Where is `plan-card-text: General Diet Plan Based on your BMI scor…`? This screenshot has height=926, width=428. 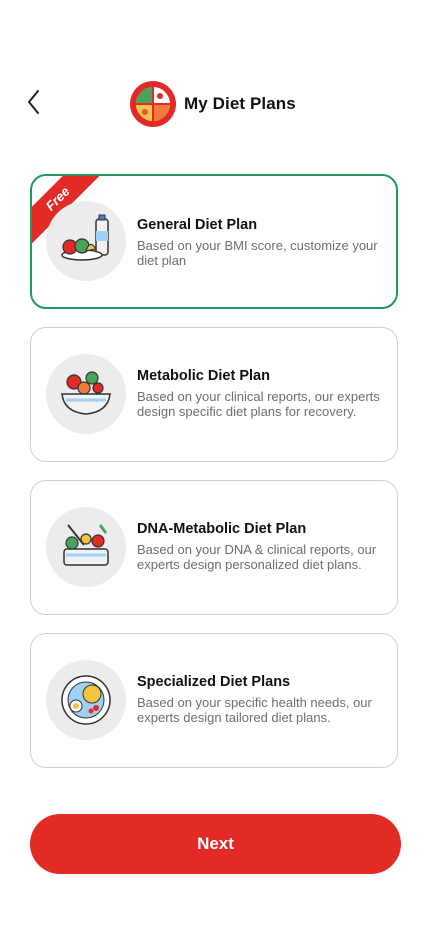 plan-card-text: General Diet Plan Based on your BMI scor… is located at coordinates (262, 242).